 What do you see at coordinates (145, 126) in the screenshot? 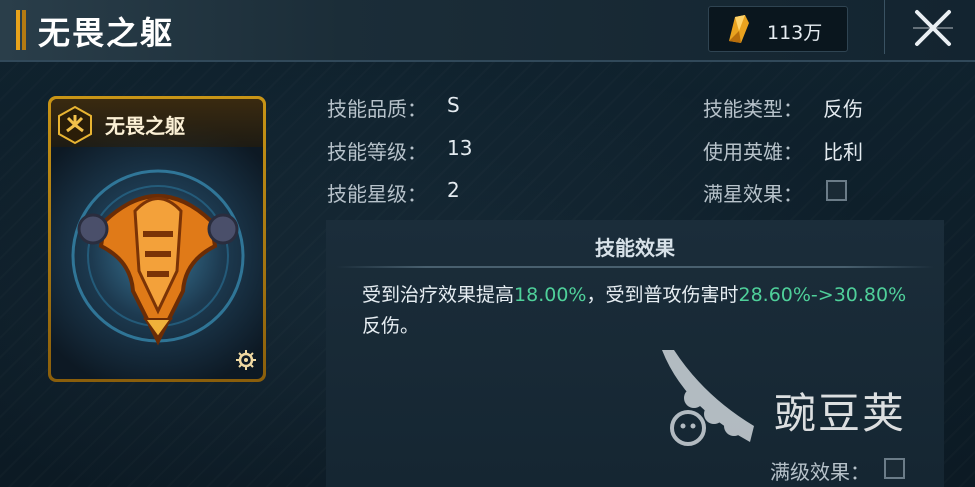
I see `skill-card-title: 无畏之躯` at bounding box center [145, 126].